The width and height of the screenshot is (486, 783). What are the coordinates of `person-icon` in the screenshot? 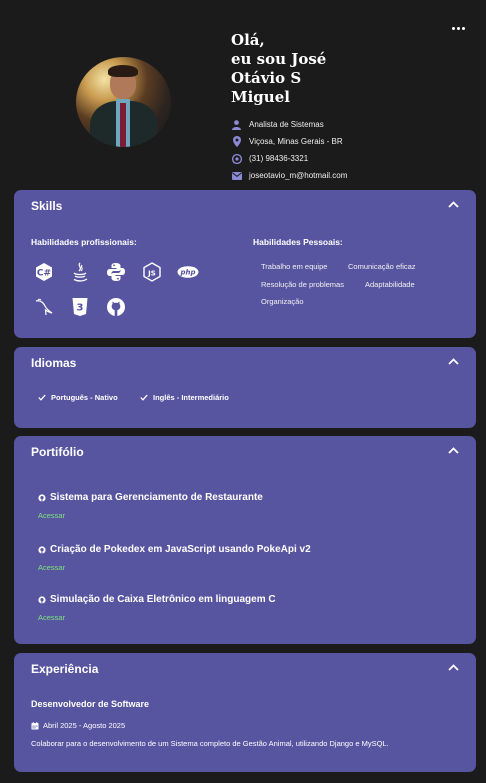 It's located at (236, 124).